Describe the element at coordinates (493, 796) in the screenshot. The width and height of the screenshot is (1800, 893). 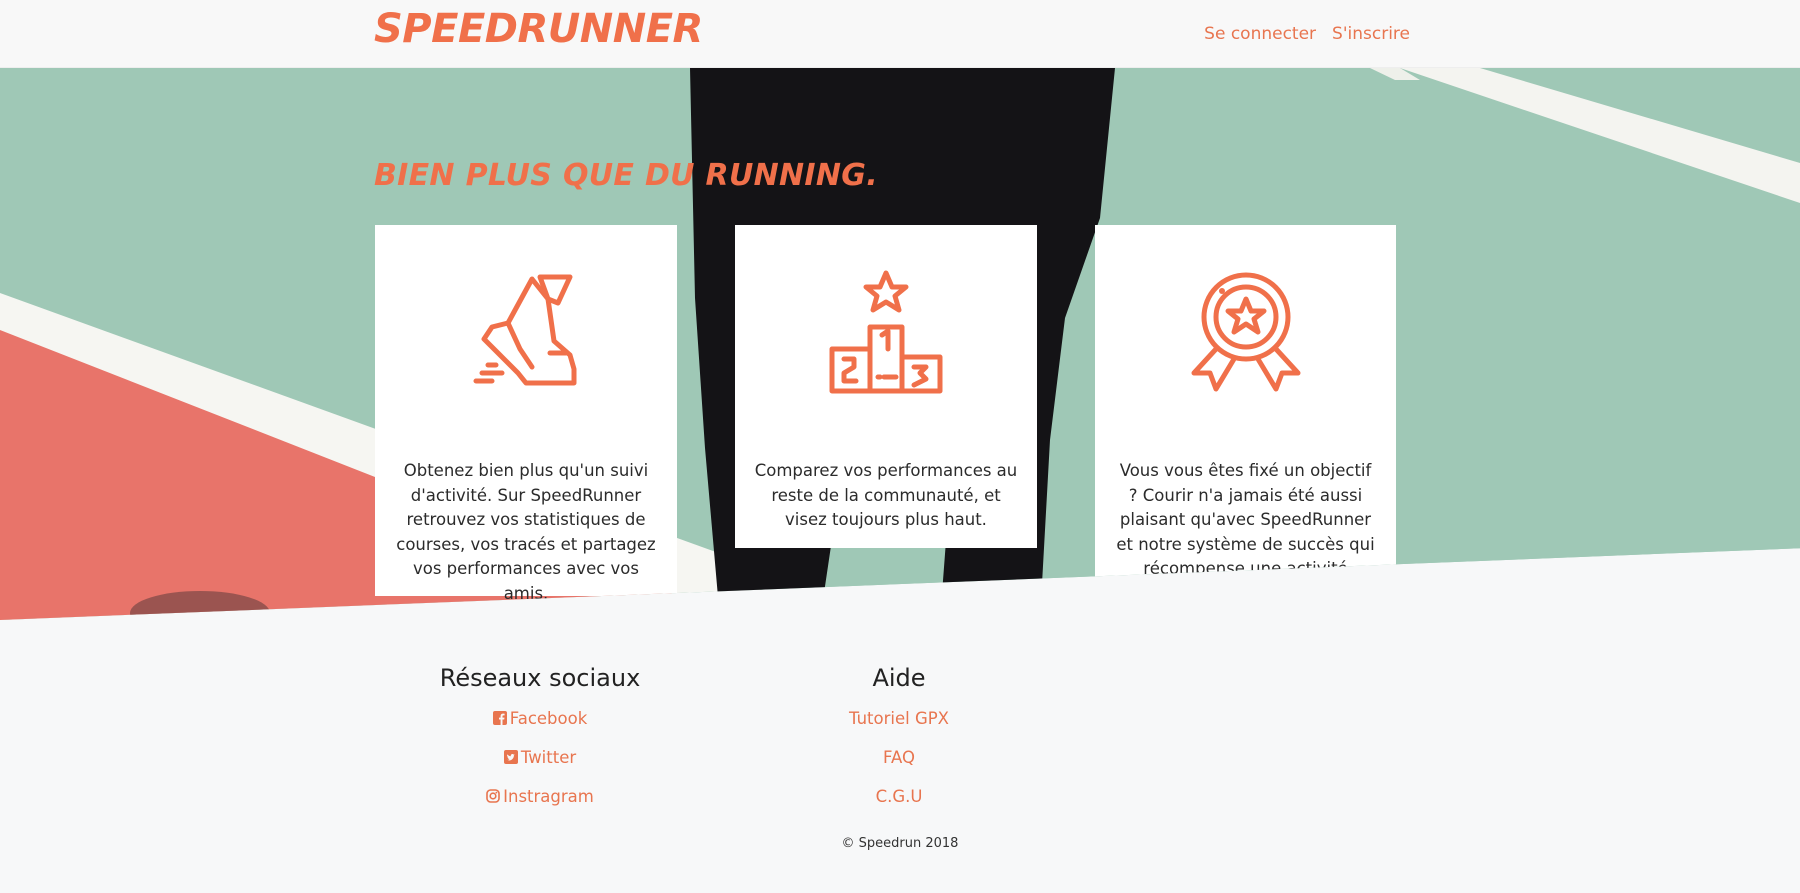
I see `instagram-icon` at that location.